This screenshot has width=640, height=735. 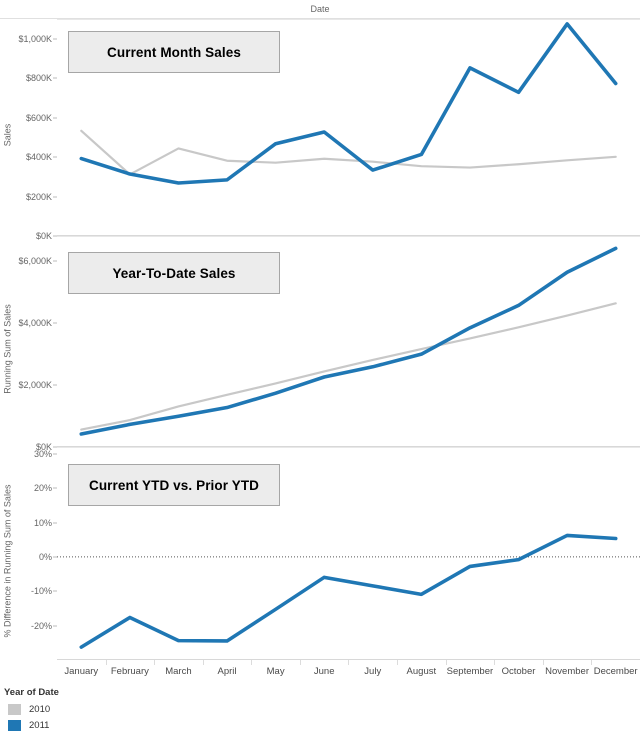 I want to click on date-column-header-label: Date, so click(x=320, y=9).